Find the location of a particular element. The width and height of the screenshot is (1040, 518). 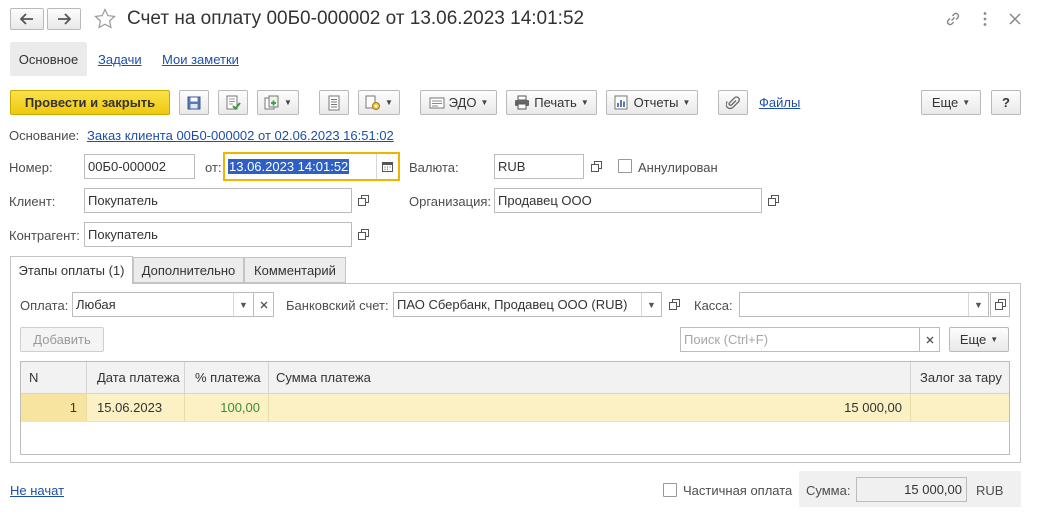

table-more-button: Еще ▼ is located at coordinates (979, 339).